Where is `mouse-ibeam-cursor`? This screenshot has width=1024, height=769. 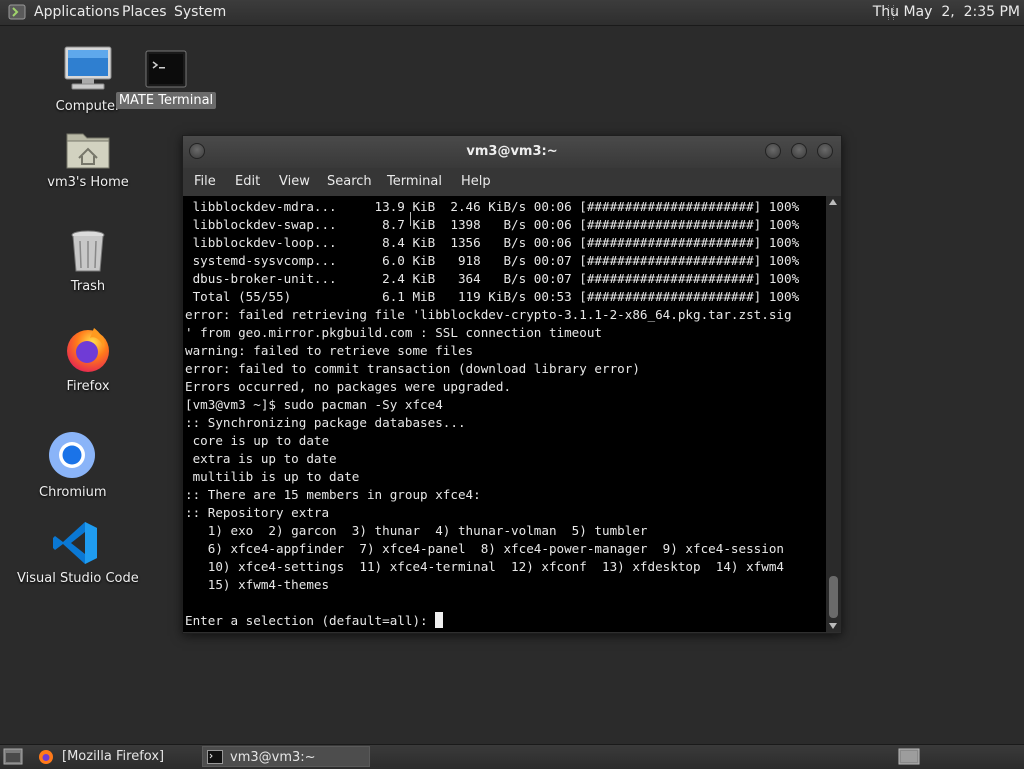
mouse-ibeam-cursor is located at coordinates (411, 219).